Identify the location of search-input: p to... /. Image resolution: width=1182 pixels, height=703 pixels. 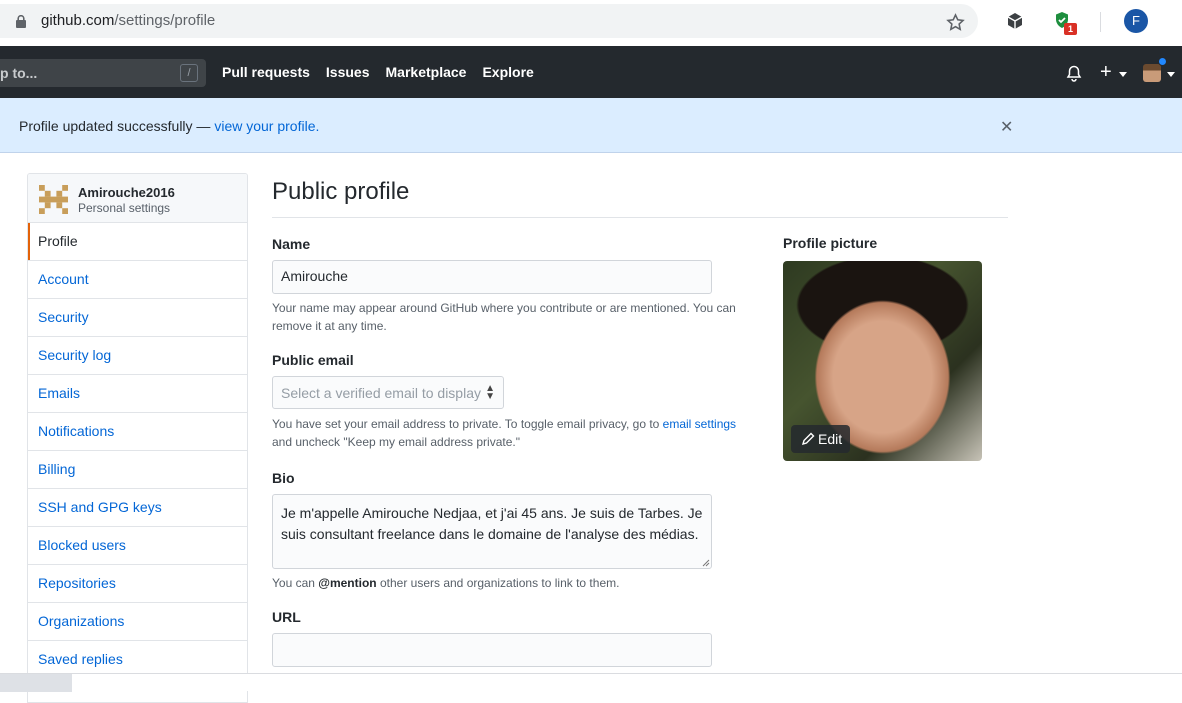
(103, 73).